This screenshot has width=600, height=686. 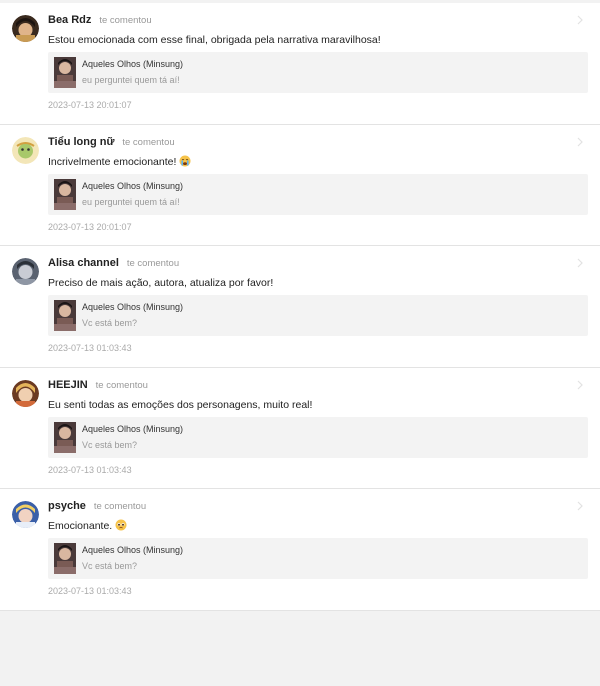 What do you see at coordinates (68, 385) in the screenshot?
I see `author-name: HEEJIN` at bounding box center [68, 385].